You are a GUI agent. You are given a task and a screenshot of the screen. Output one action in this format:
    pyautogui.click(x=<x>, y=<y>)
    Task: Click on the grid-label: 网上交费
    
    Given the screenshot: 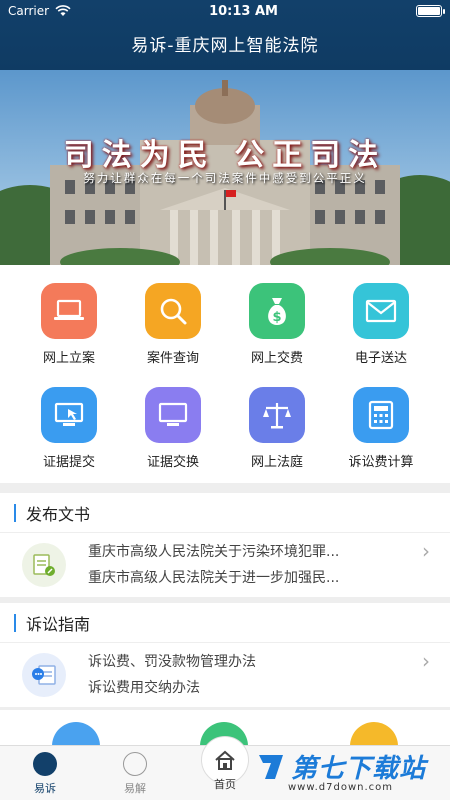 What is the action you would take?
    pyautogui.click(x=276, y=358)
    